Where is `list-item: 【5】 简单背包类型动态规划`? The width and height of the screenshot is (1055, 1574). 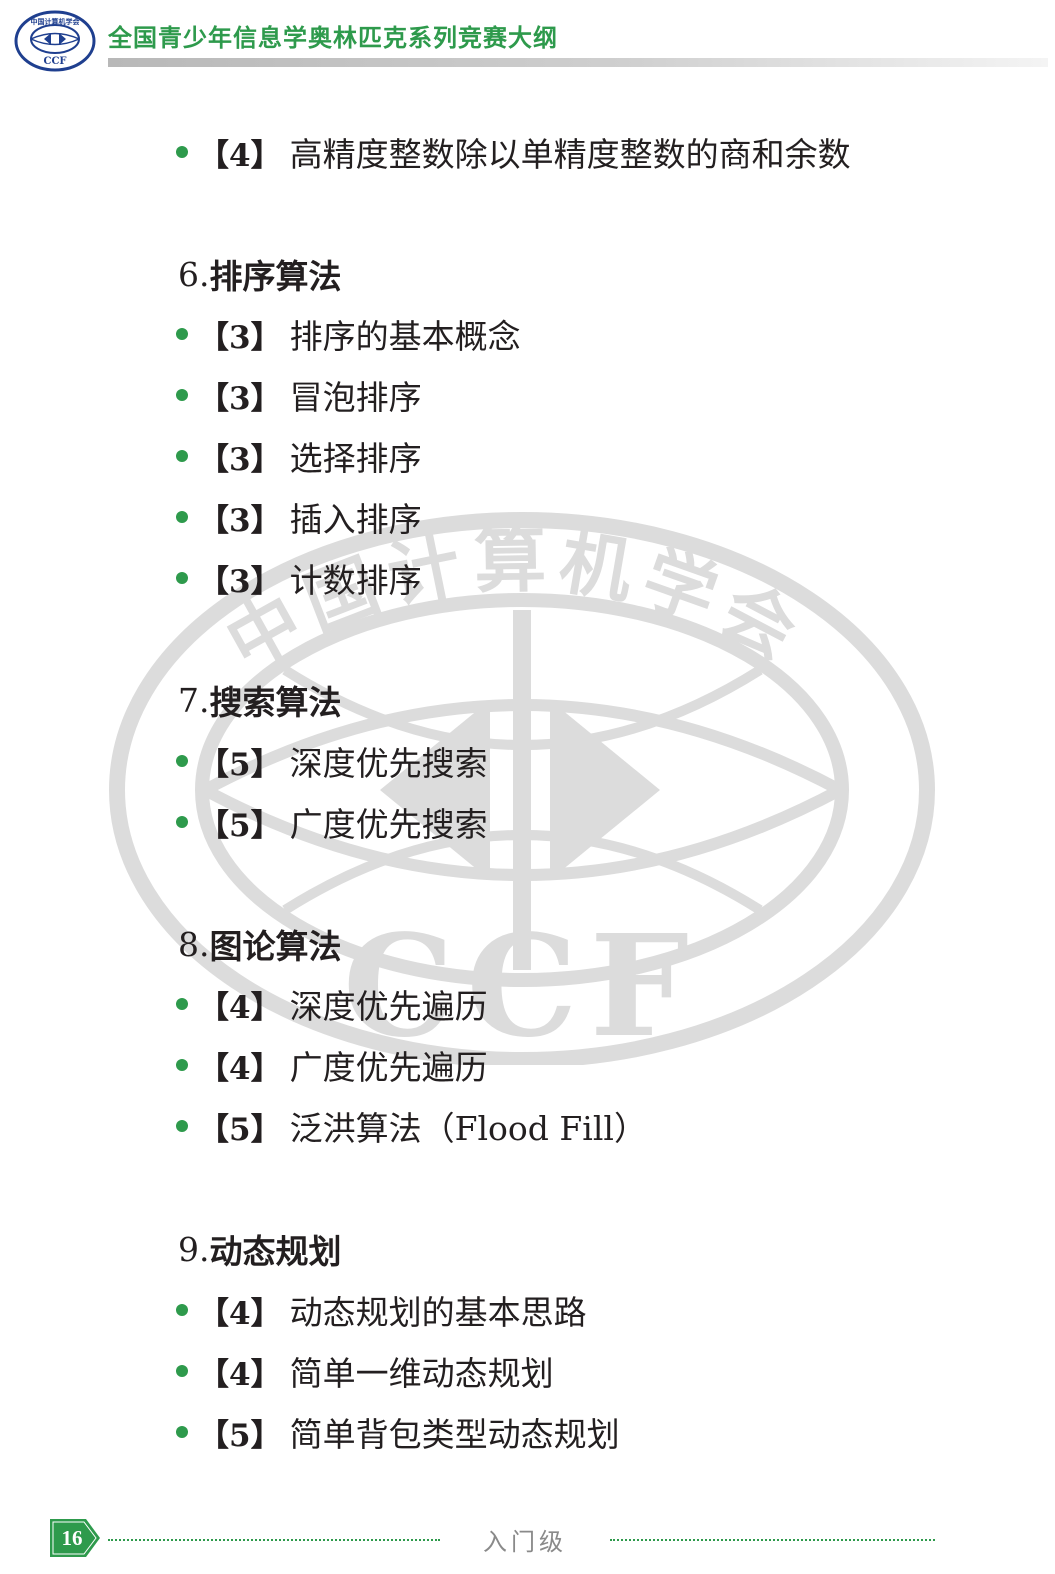
list-item: 【5】 简单背包类型动态规划 is located at coordinates (398, 1432).